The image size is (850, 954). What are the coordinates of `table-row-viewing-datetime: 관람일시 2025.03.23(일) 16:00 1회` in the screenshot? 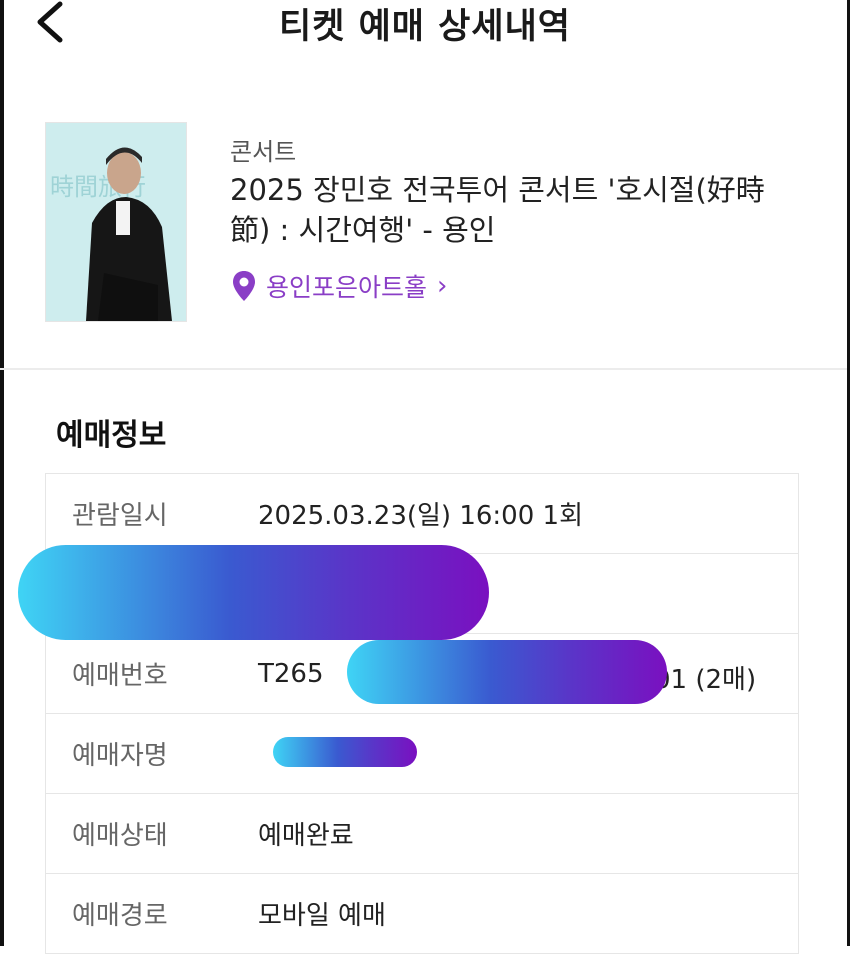 It's located at (422, 514).